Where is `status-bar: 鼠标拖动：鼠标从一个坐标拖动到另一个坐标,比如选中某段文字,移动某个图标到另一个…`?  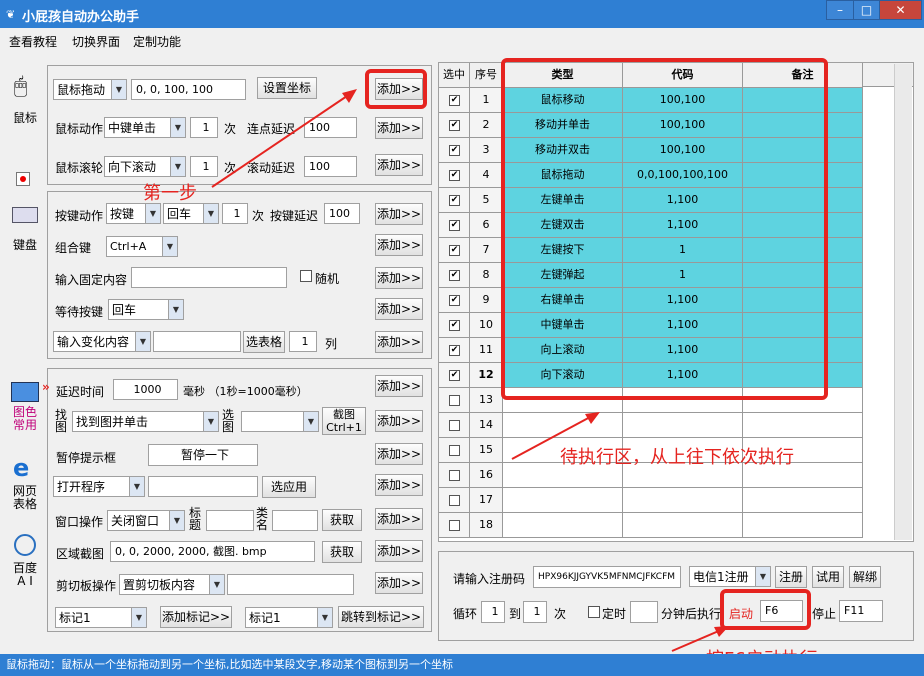 status-bar: 鼠标拖动：鼠标从一个坐标拖动到另一个坐标,比如选中某段文字,移动某个图标到另一个… is located at coordinates (462, 665).